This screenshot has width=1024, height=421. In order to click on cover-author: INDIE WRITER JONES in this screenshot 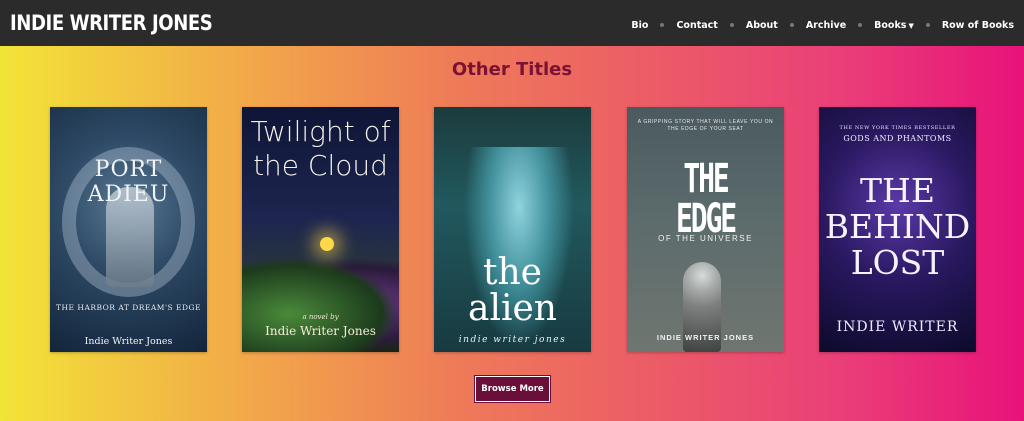, I will do `click(705, 337)`.